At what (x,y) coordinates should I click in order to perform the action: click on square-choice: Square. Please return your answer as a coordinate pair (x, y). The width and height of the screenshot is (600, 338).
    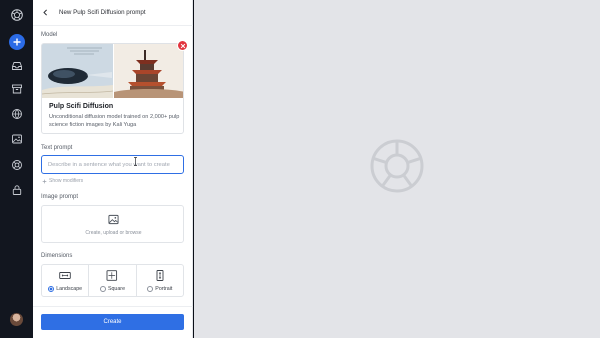
    Looking at the image, I should click on (112, 289).